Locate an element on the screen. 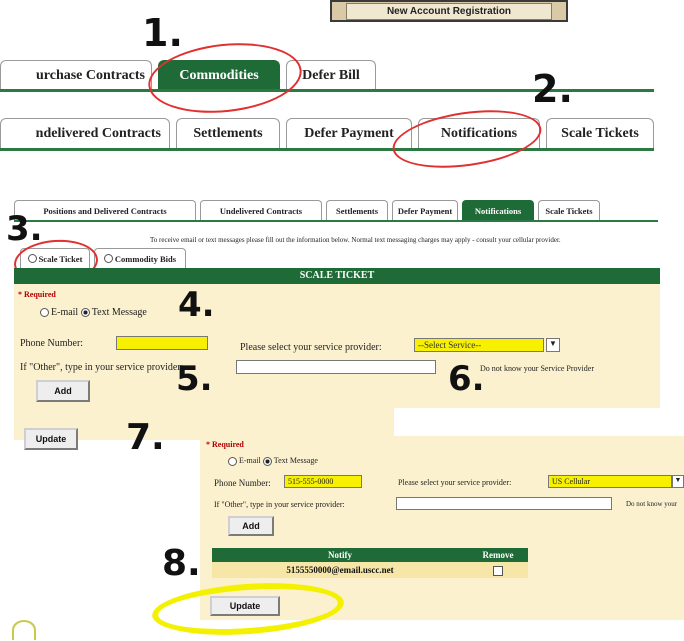 The image size is (684, 641). scale-ticket-header: SCALE TICKET is located at coordinates (337, 276).